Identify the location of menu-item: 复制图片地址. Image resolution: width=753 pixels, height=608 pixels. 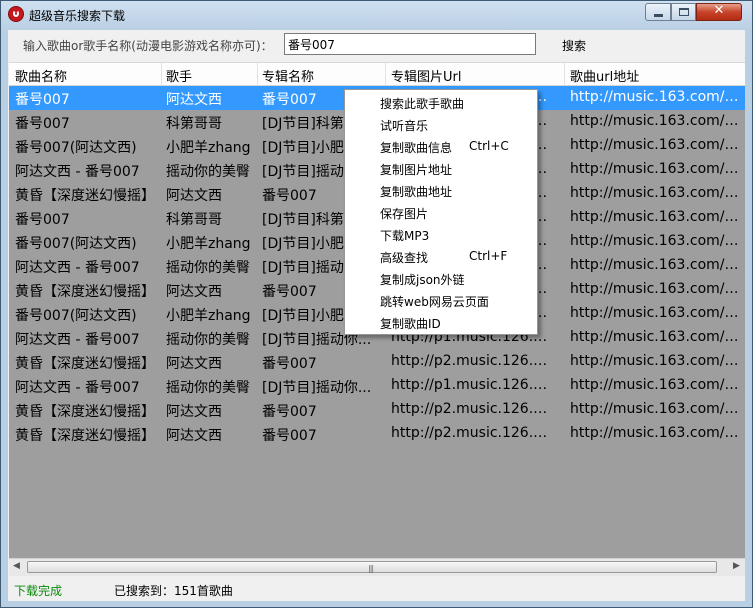
(416, 169).